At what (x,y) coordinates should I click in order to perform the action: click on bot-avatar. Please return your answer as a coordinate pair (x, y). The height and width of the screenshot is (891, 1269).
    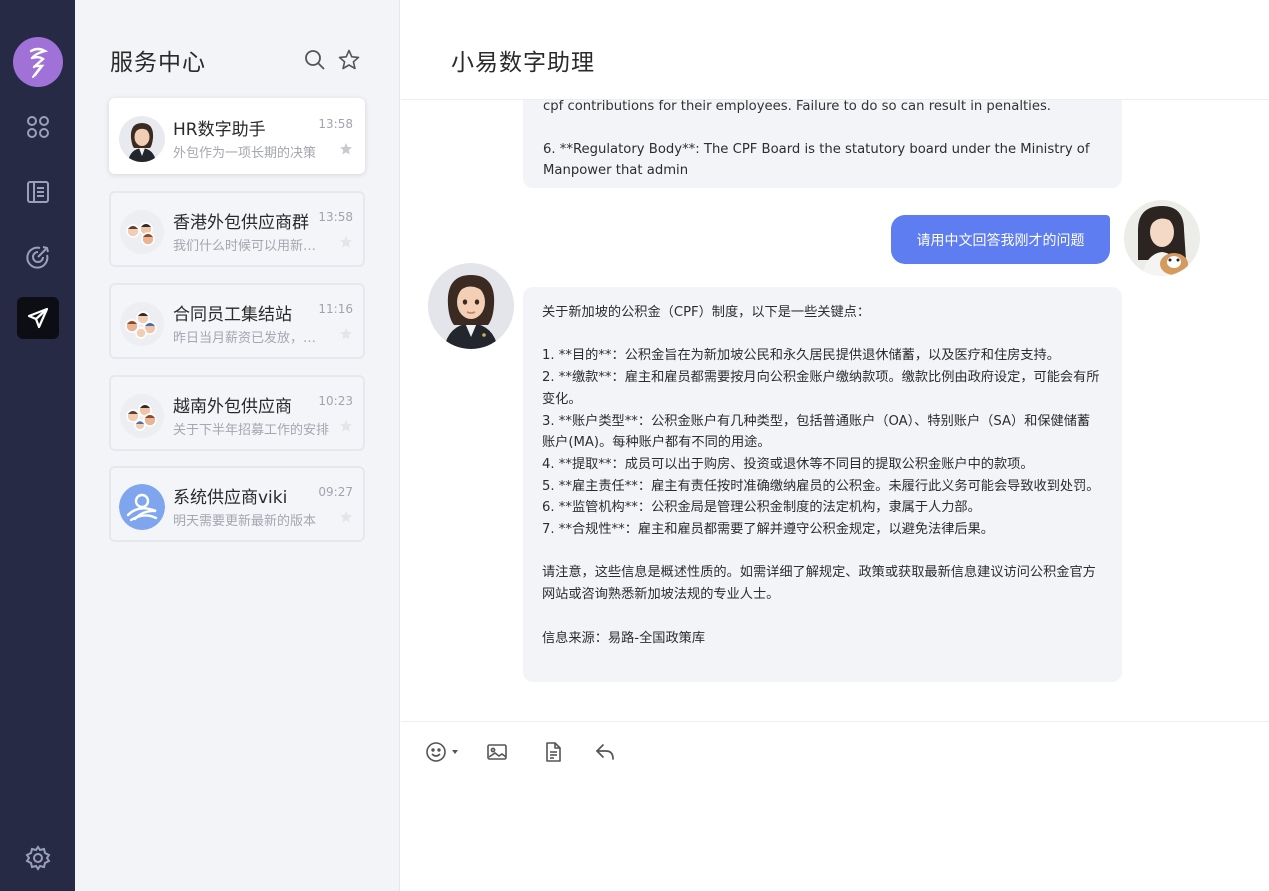
    Looking at the image, I should click on (471, 306).